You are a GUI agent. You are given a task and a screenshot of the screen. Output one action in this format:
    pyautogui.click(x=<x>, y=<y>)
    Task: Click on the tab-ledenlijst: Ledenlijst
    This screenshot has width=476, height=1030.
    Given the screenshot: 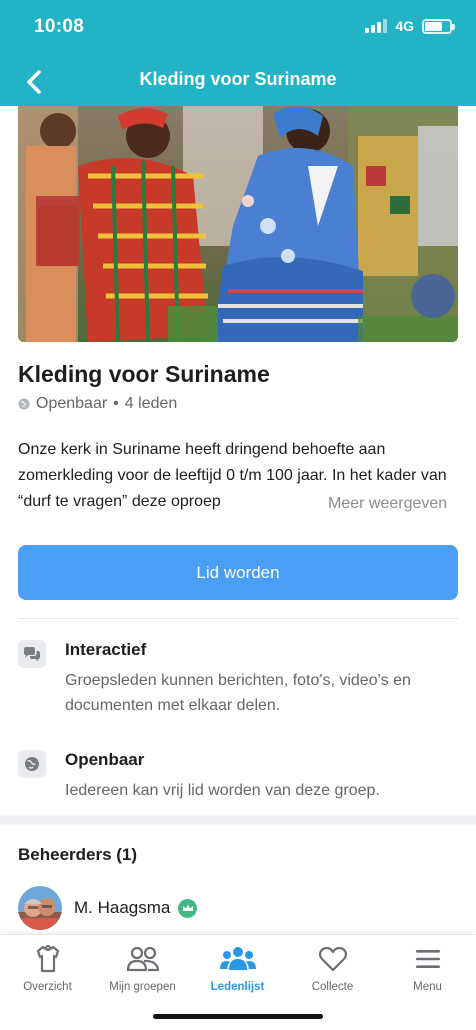 What is the action you would take?
    pyautogui.click(x=237, y=968)
    